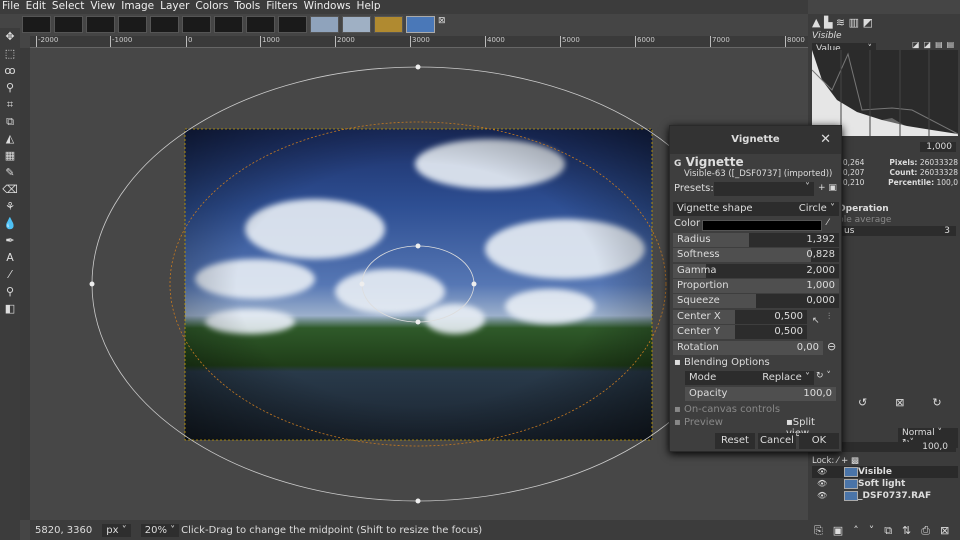 This screenshot has width=960, height=540. Describe the element at coordinates (10, 53) in the screenshot. I see `rect-select-tool-icon: ⬚` at that location.